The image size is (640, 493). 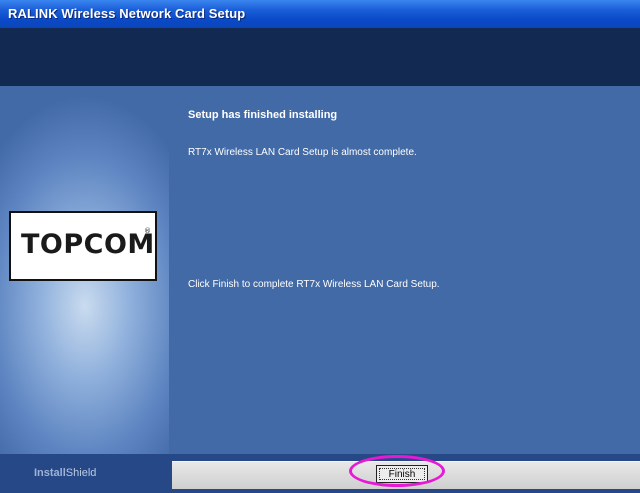 I want to click on logo-text: TOPCOM, so click(x=88, y=244).